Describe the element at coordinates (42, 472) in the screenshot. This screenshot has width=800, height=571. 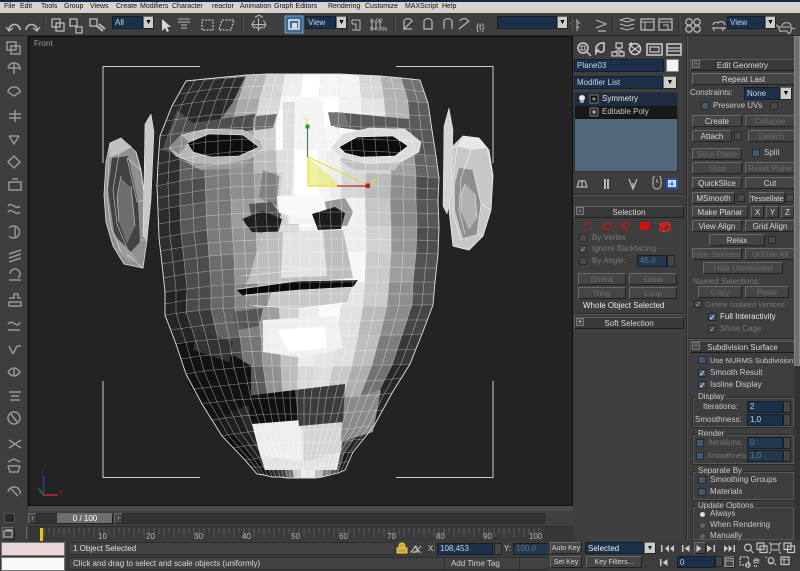
I see `svg-text: z` at that location.